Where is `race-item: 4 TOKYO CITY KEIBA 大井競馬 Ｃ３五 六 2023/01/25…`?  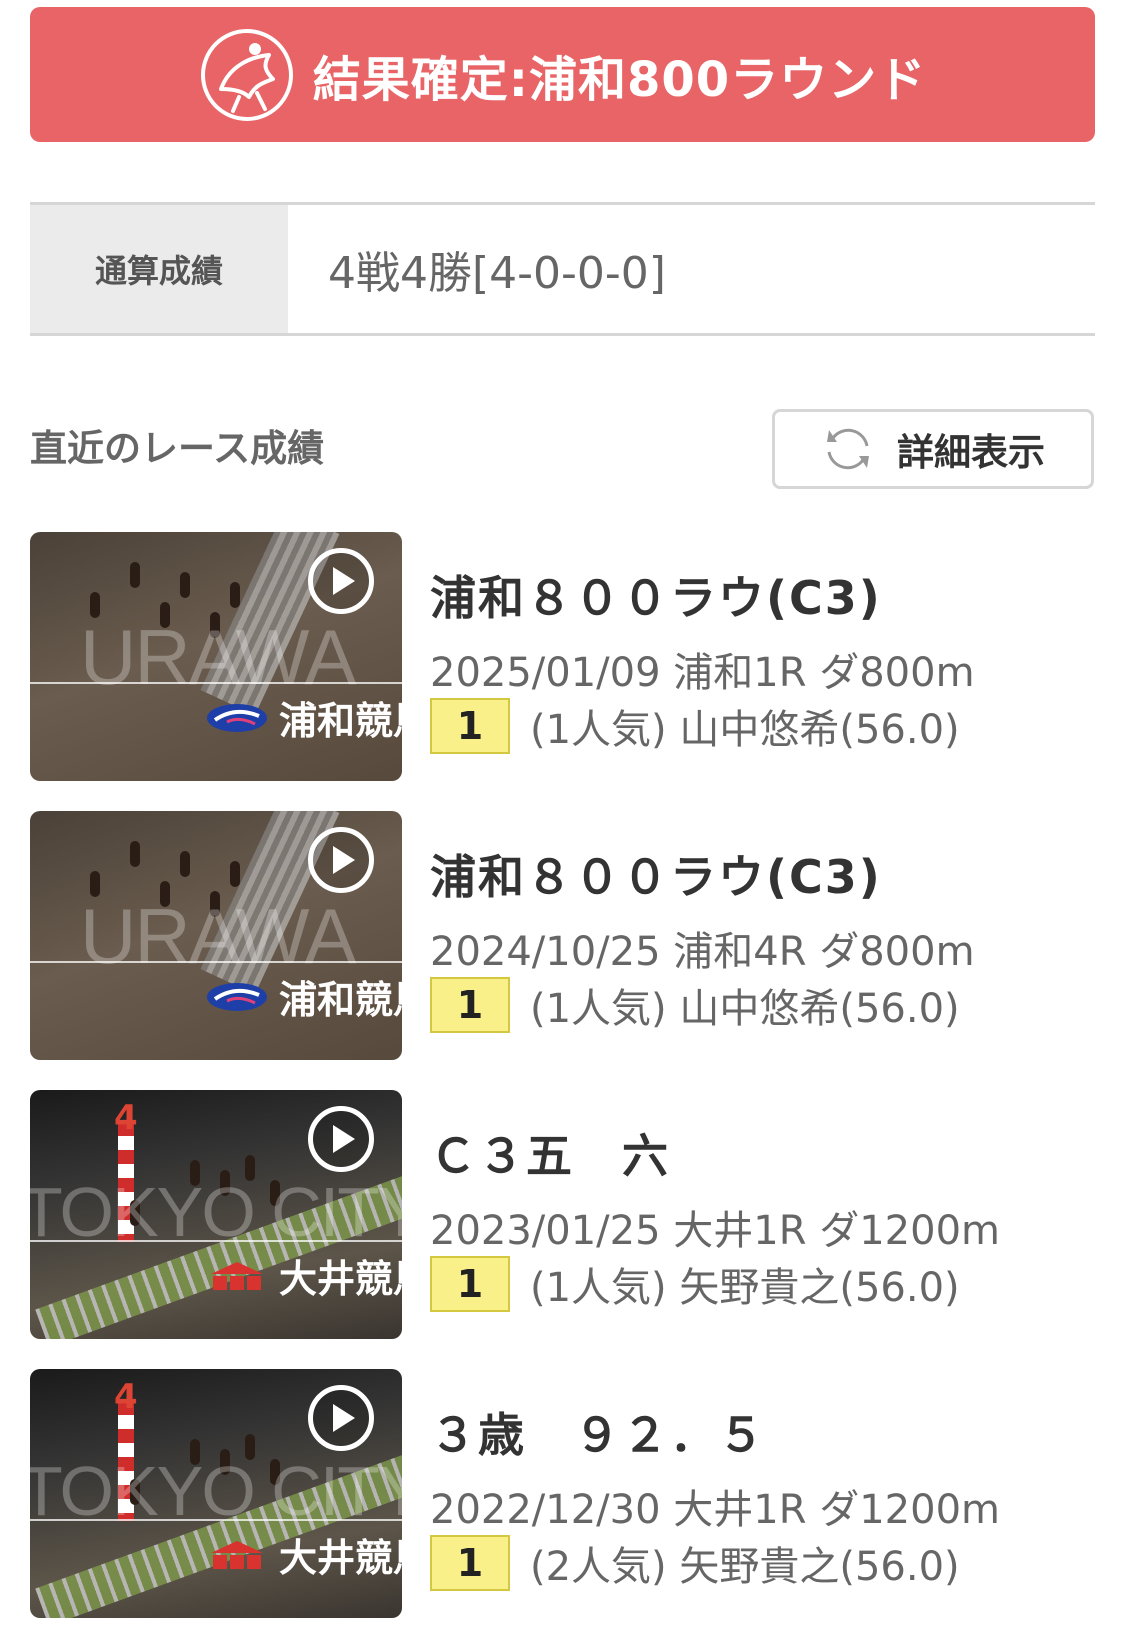 race-item: 4 TOKYO CITY KEIBA 大井競馬 Ｃ３五 六 2023/01/25… is located at coordinates (562, 1215).